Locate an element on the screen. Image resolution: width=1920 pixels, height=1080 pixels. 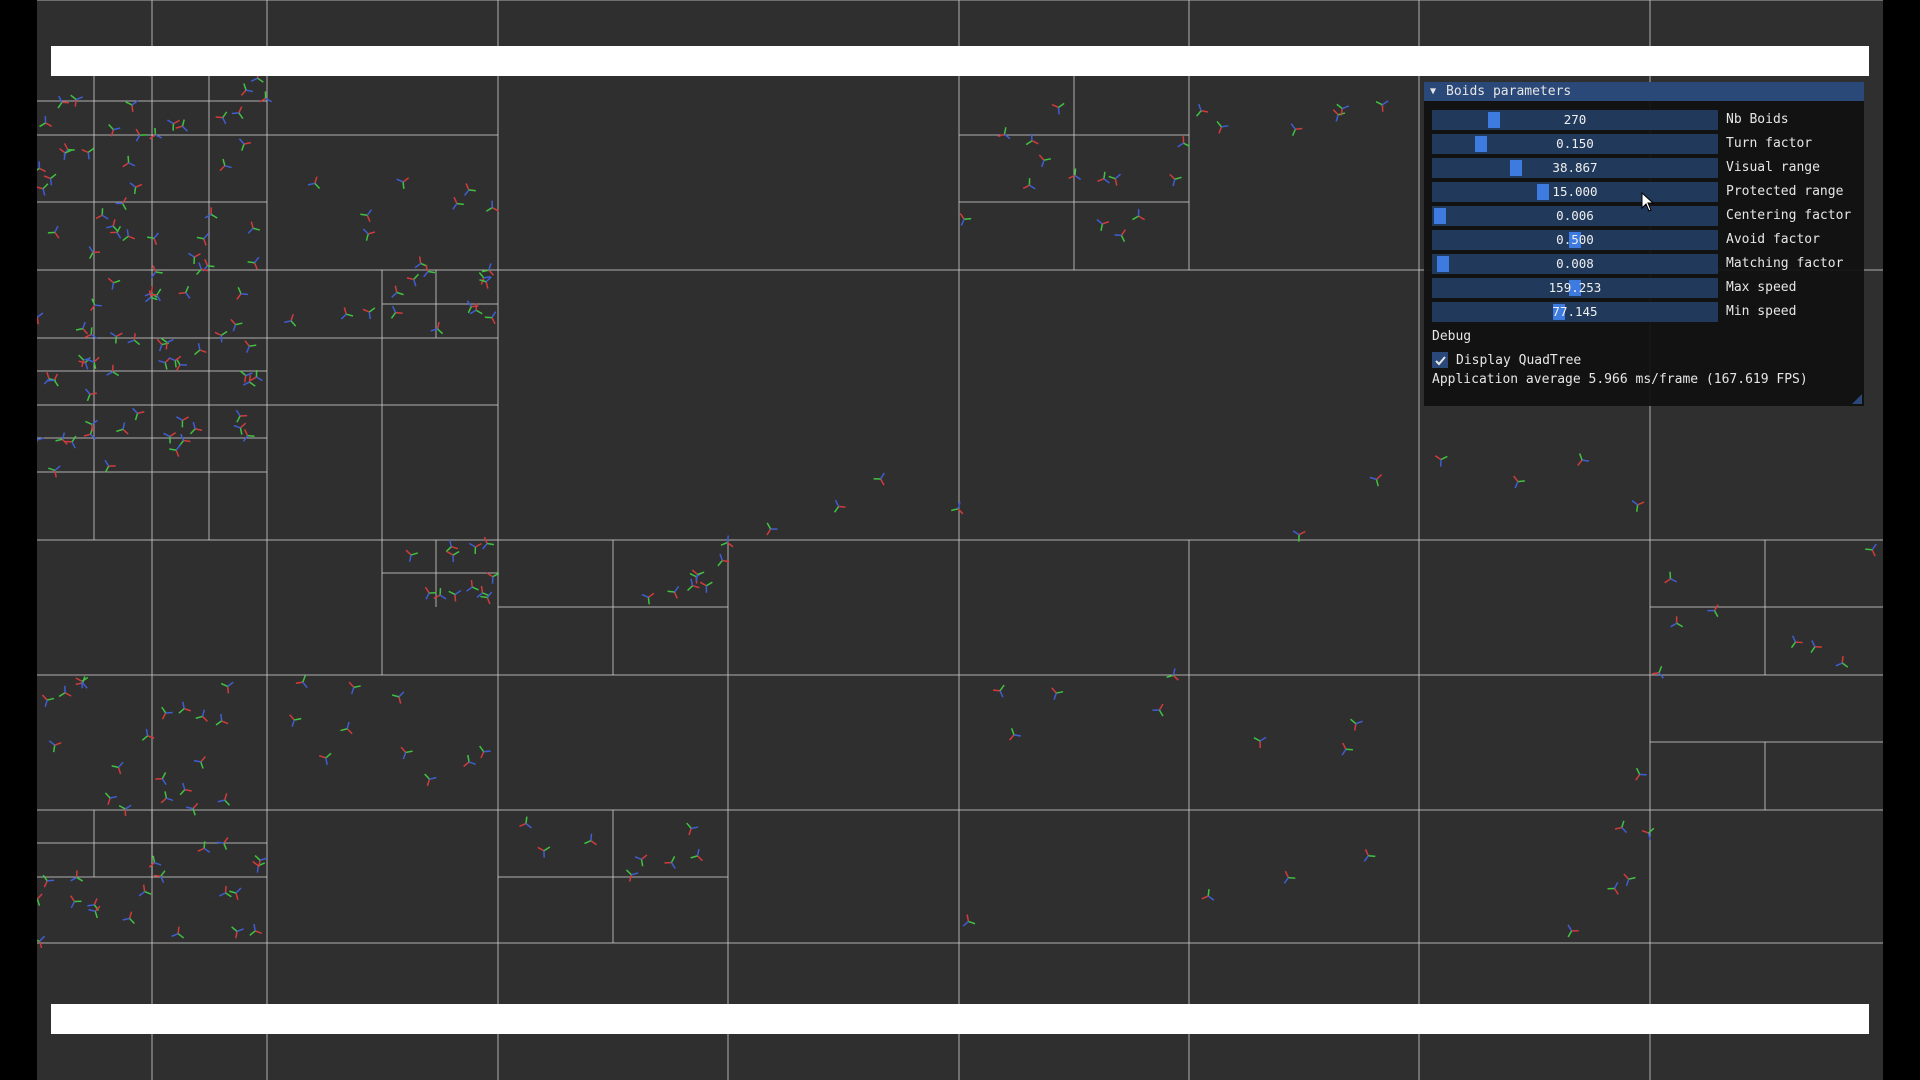
slider-value: 0.500 is located at coordinates (1575, 239).